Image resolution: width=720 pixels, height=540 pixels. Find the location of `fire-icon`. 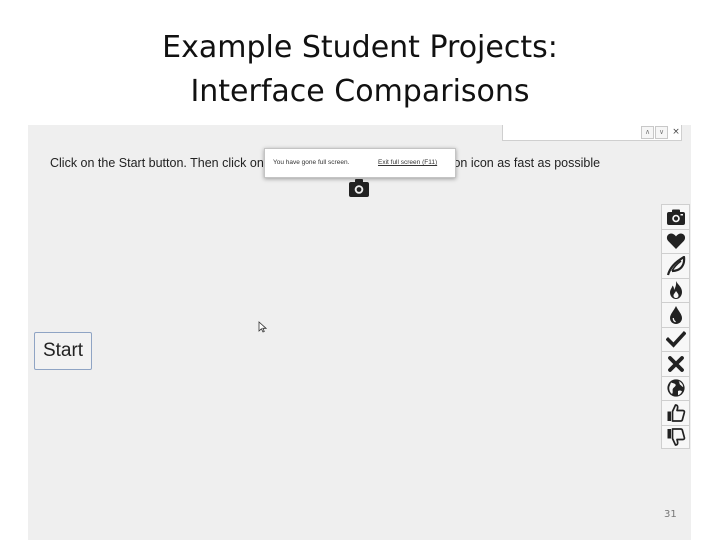

fire-icon is located at coordinates (675, 290).